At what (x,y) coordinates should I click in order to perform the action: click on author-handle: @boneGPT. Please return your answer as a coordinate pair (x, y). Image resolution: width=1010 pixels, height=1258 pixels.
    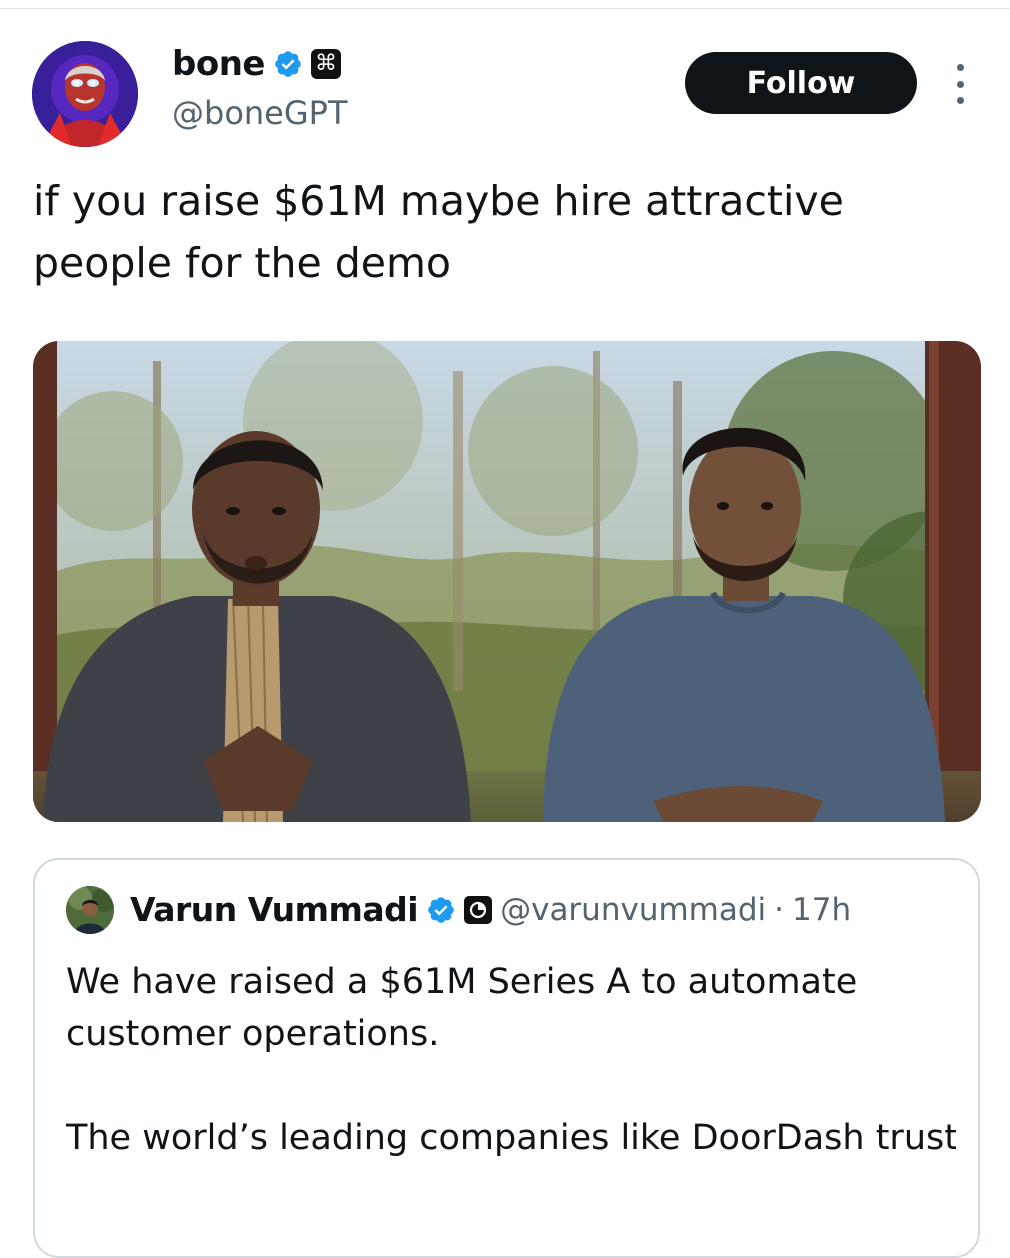
    Looking at the image, I should click on (260, 113).